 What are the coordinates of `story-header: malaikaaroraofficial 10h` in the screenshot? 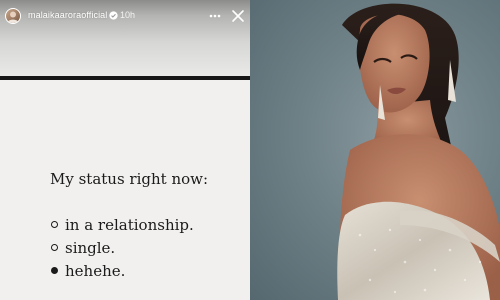 It's located at (125, 17).